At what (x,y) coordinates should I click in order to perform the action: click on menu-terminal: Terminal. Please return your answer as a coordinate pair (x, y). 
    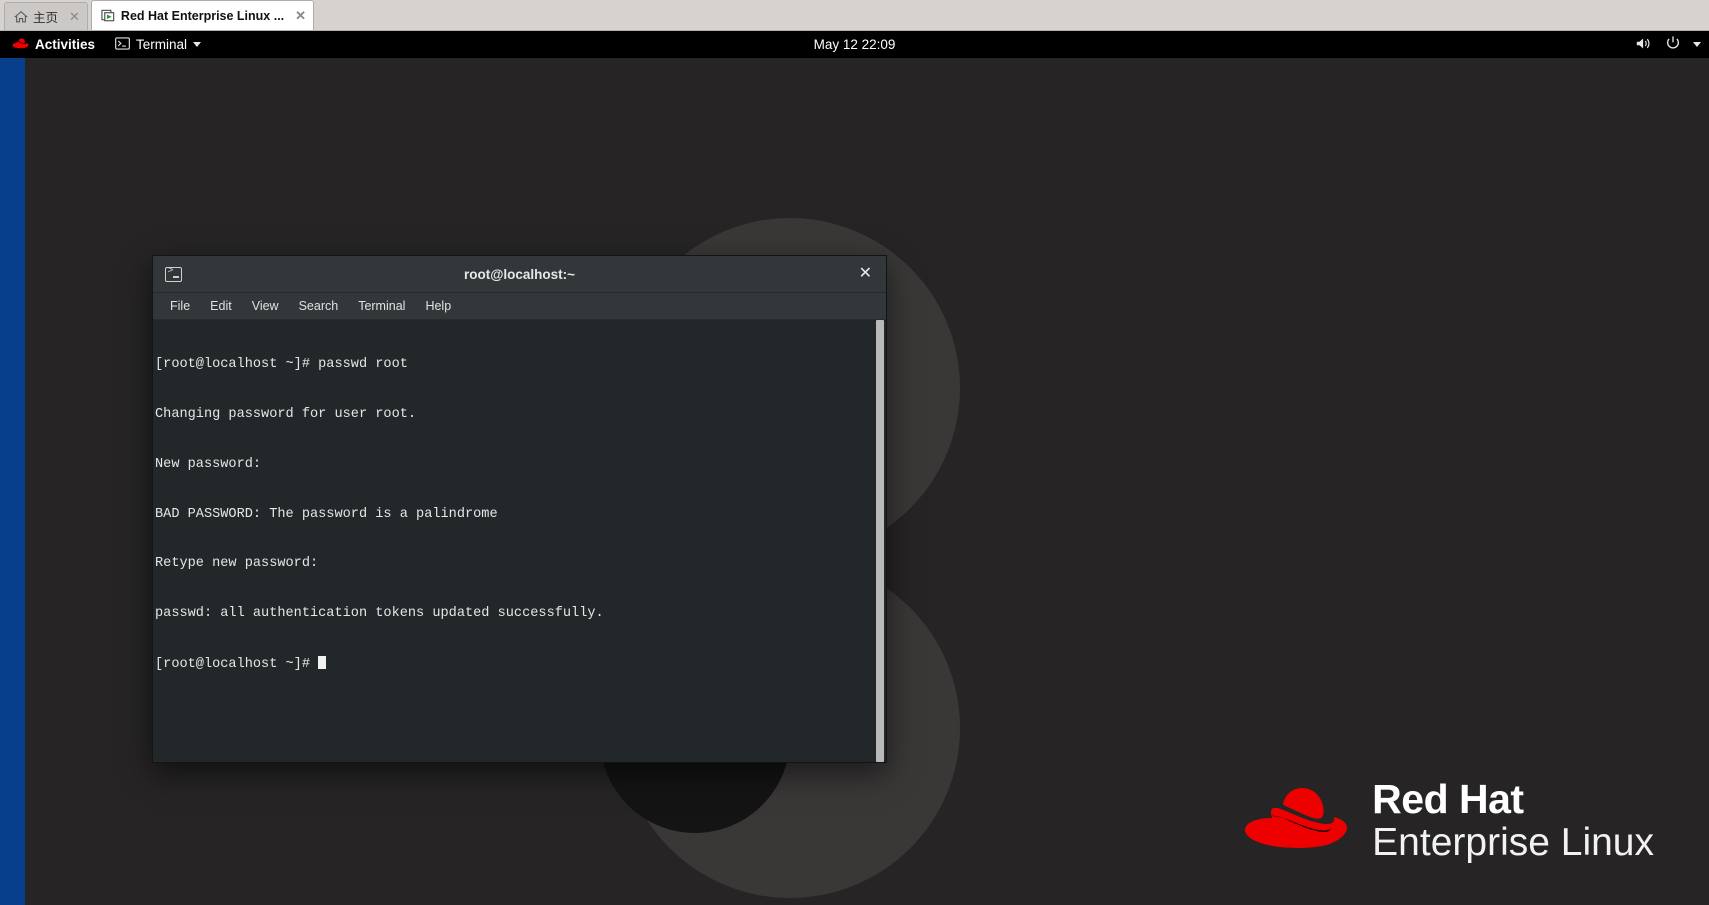
    Looking at the image, I should click on (381, 306).